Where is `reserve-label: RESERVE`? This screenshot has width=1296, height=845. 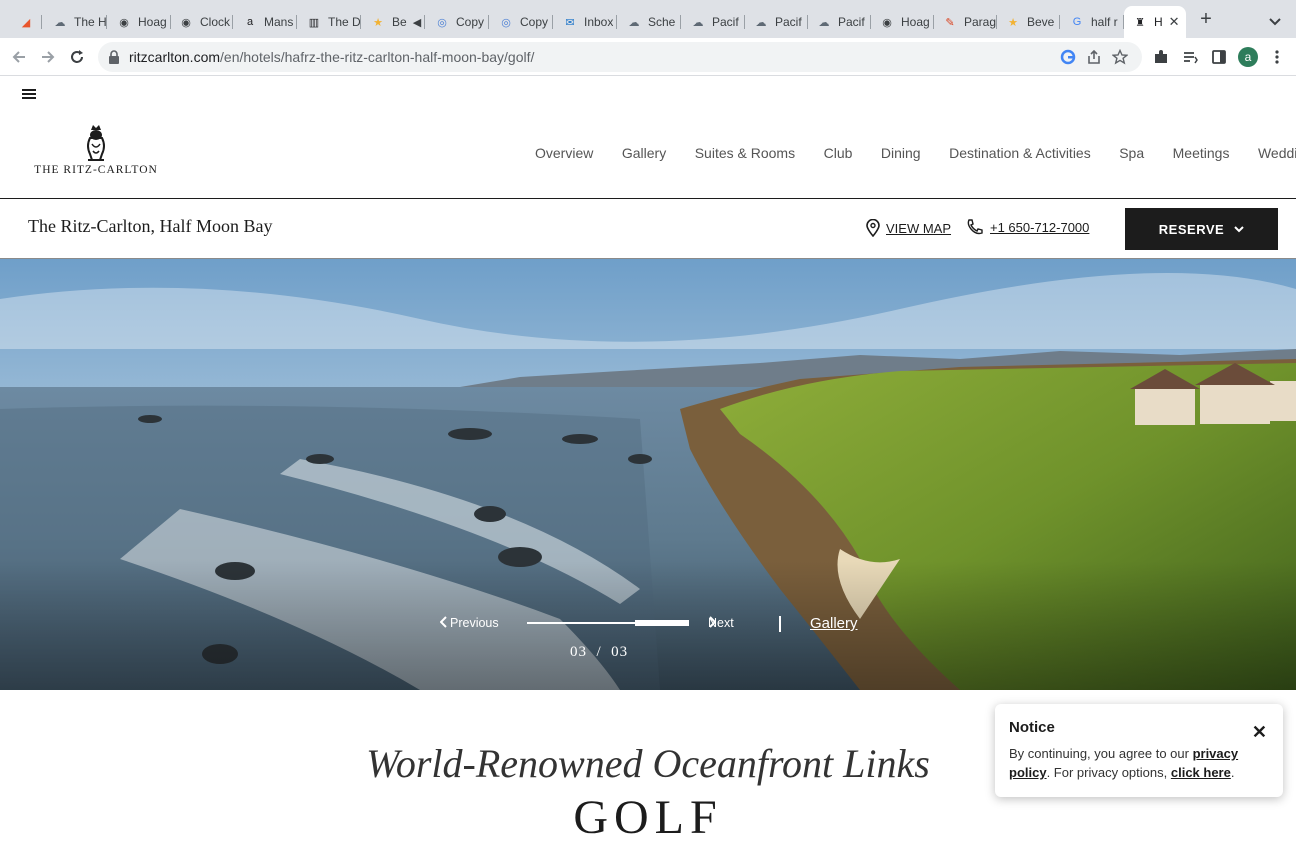
reserve-label: RESERVE is located at coordinates (1191, 229).